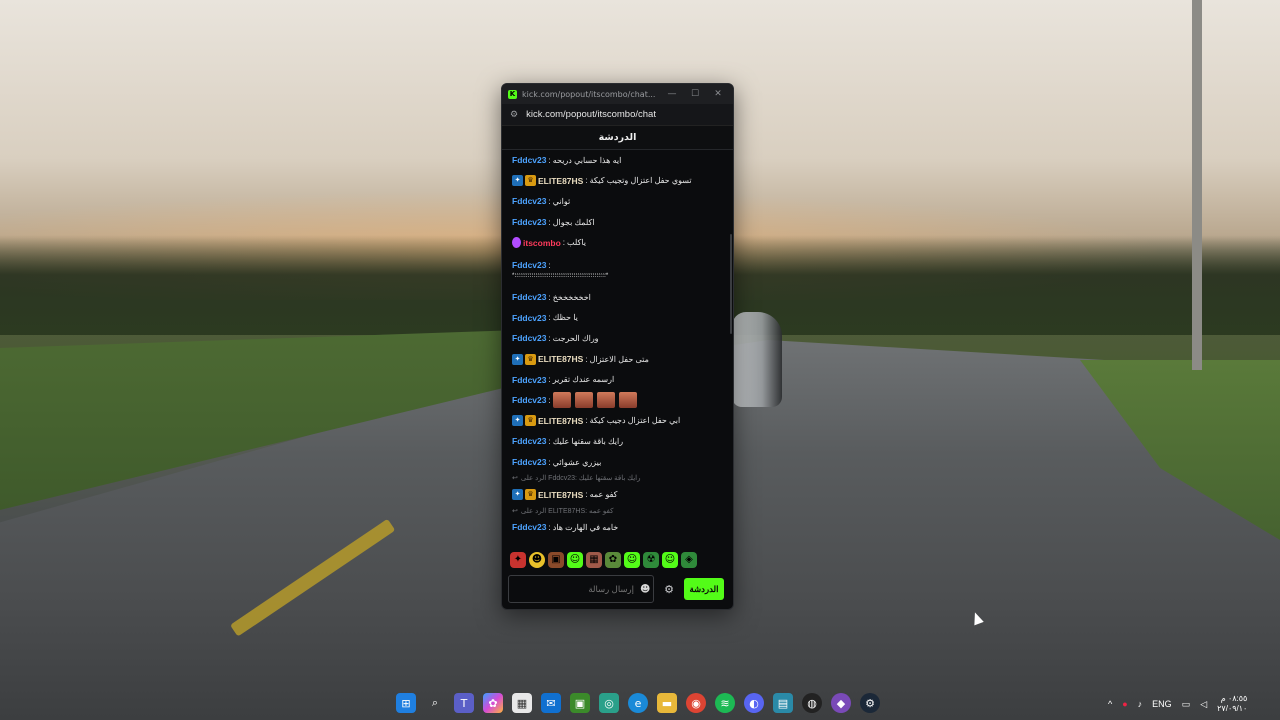 The height and width of the screenshot is (720, 1280). What do you see at coordinates (667, 703) in the screenshot?
I see `file-explorer-icon: ▬` at bounding box center [667, 703].